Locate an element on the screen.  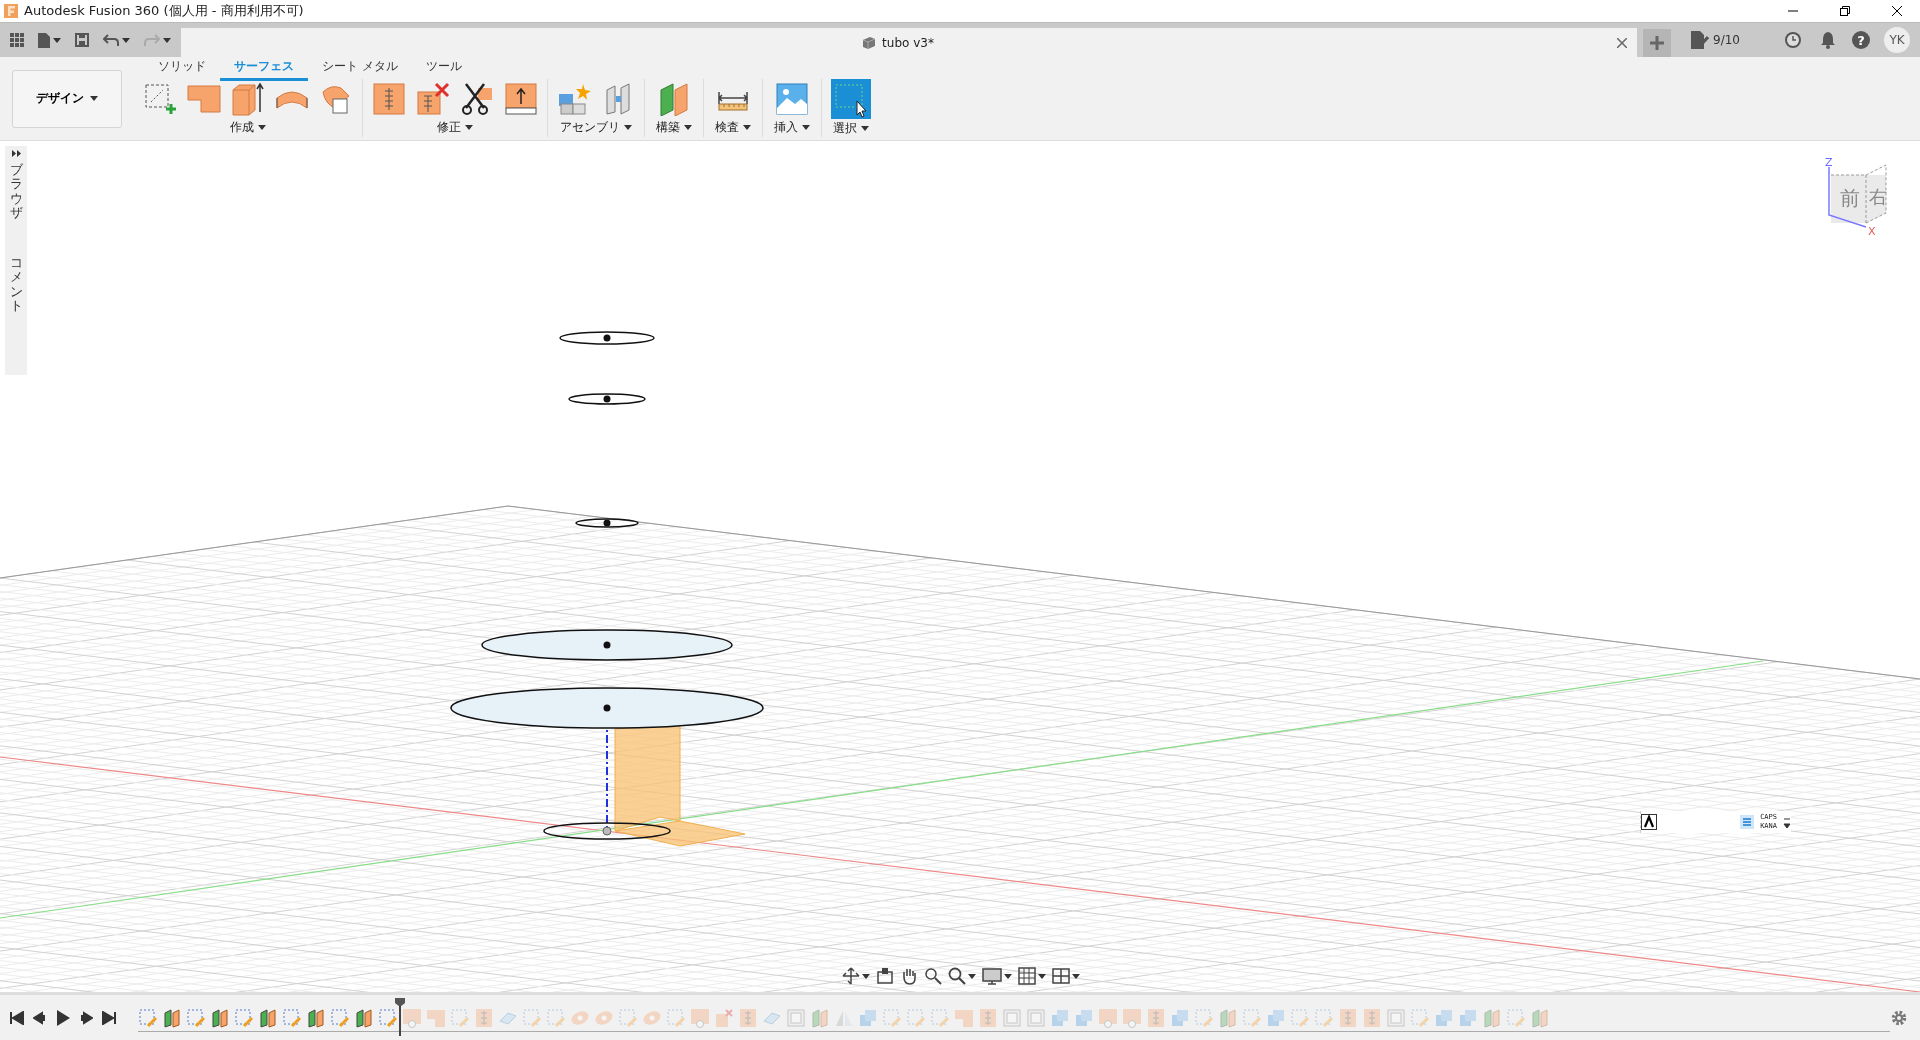
browser-panel-tab: ブラウザ is located at coordinates (16, 192).